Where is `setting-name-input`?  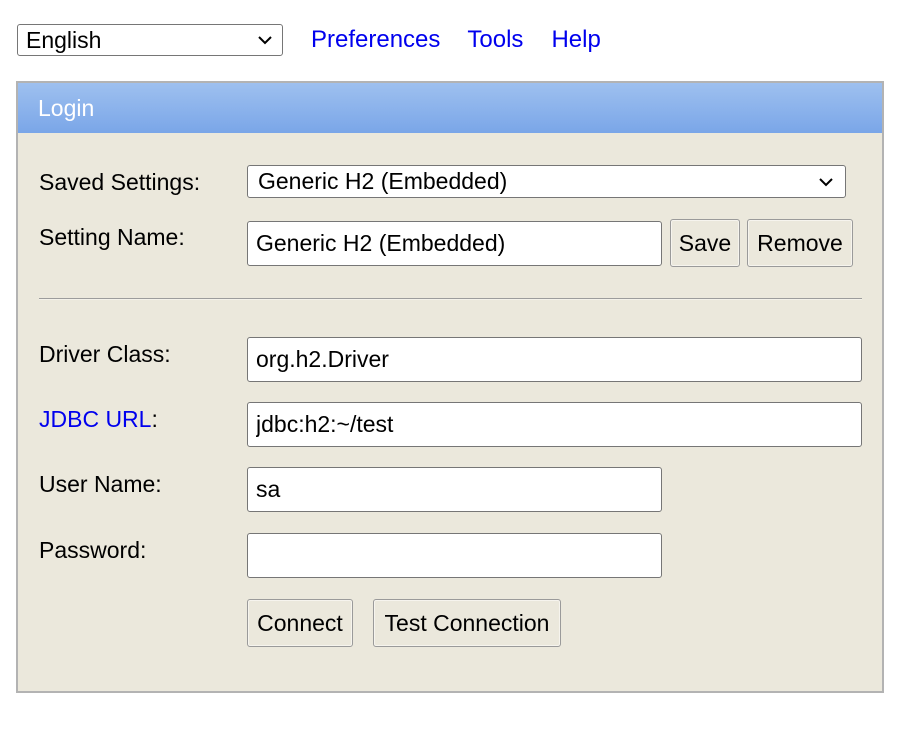 setting-name-input is located at coordinates (454, 243).